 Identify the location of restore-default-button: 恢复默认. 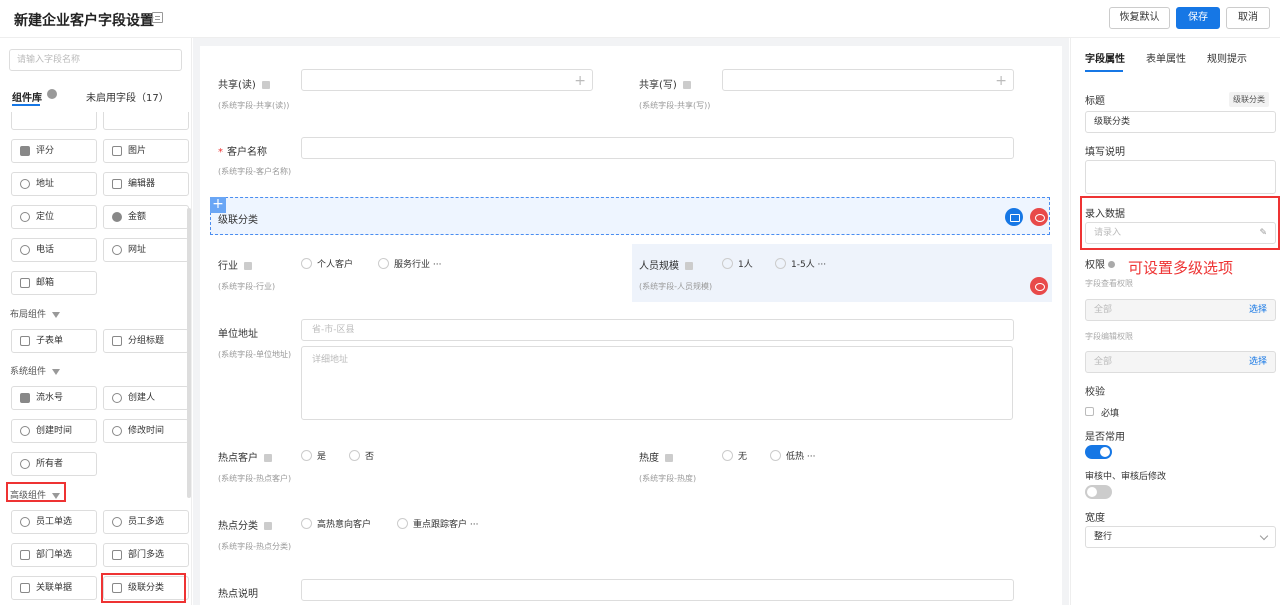
(1139, 18).